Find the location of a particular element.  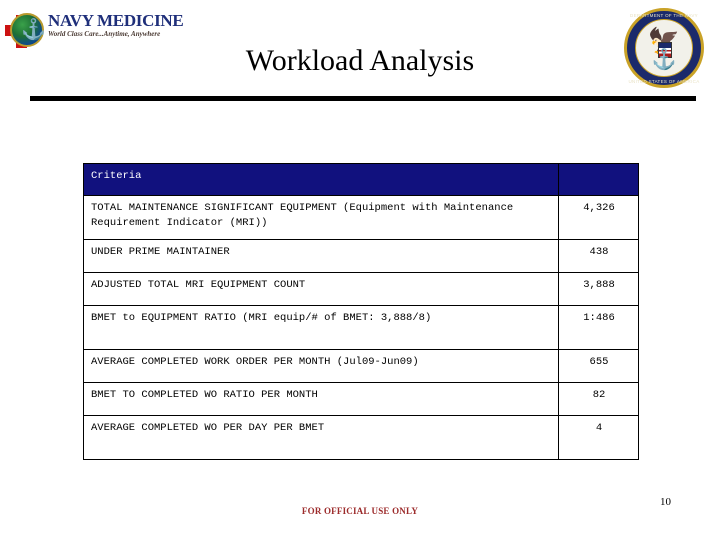

table-header-row: Criteria is located at coordinates (361, 179).